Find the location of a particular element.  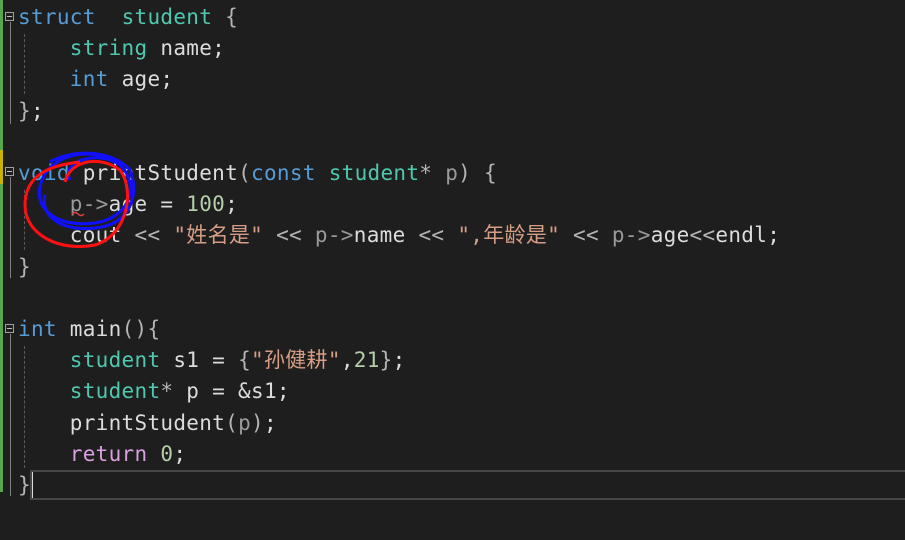

code-token: return is located at coordinates (108, 453).